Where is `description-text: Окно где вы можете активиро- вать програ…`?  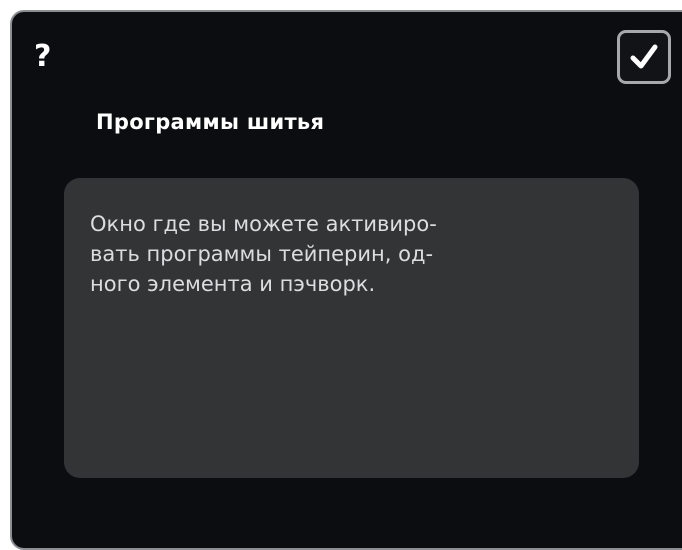
description-text: Окно где вы можете активиро- вать програ… is located at coordinates (263, 254).